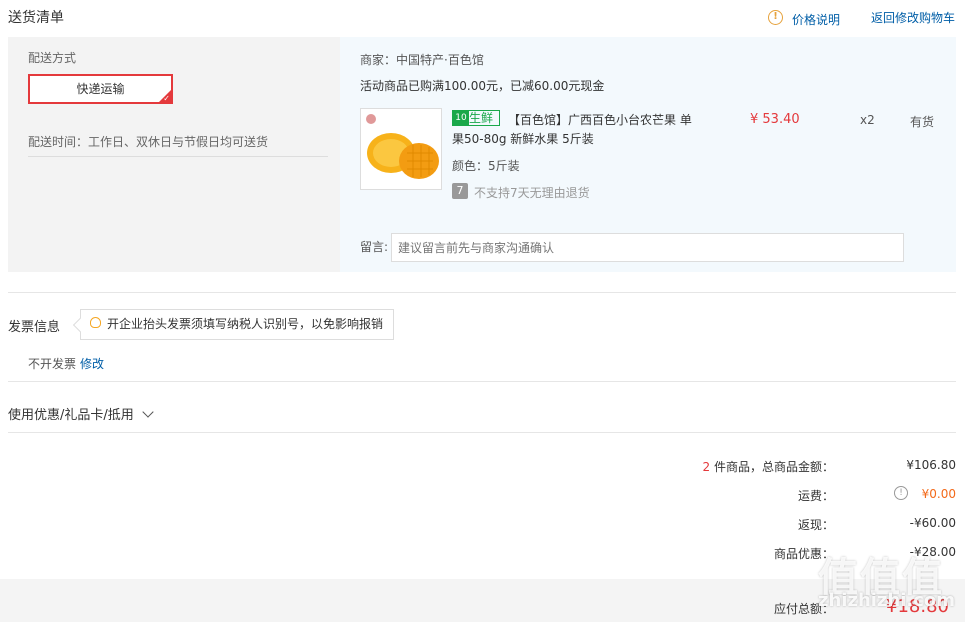 This screenshot has height=622, width=965. What do you see at coordinates (374, 247) in the screenshot?
I see `message-label: 留言:` at bounding box center [374, 247].